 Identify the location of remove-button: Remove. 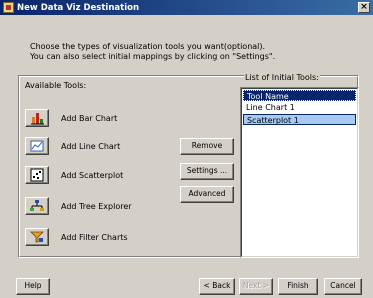
(207, 146).